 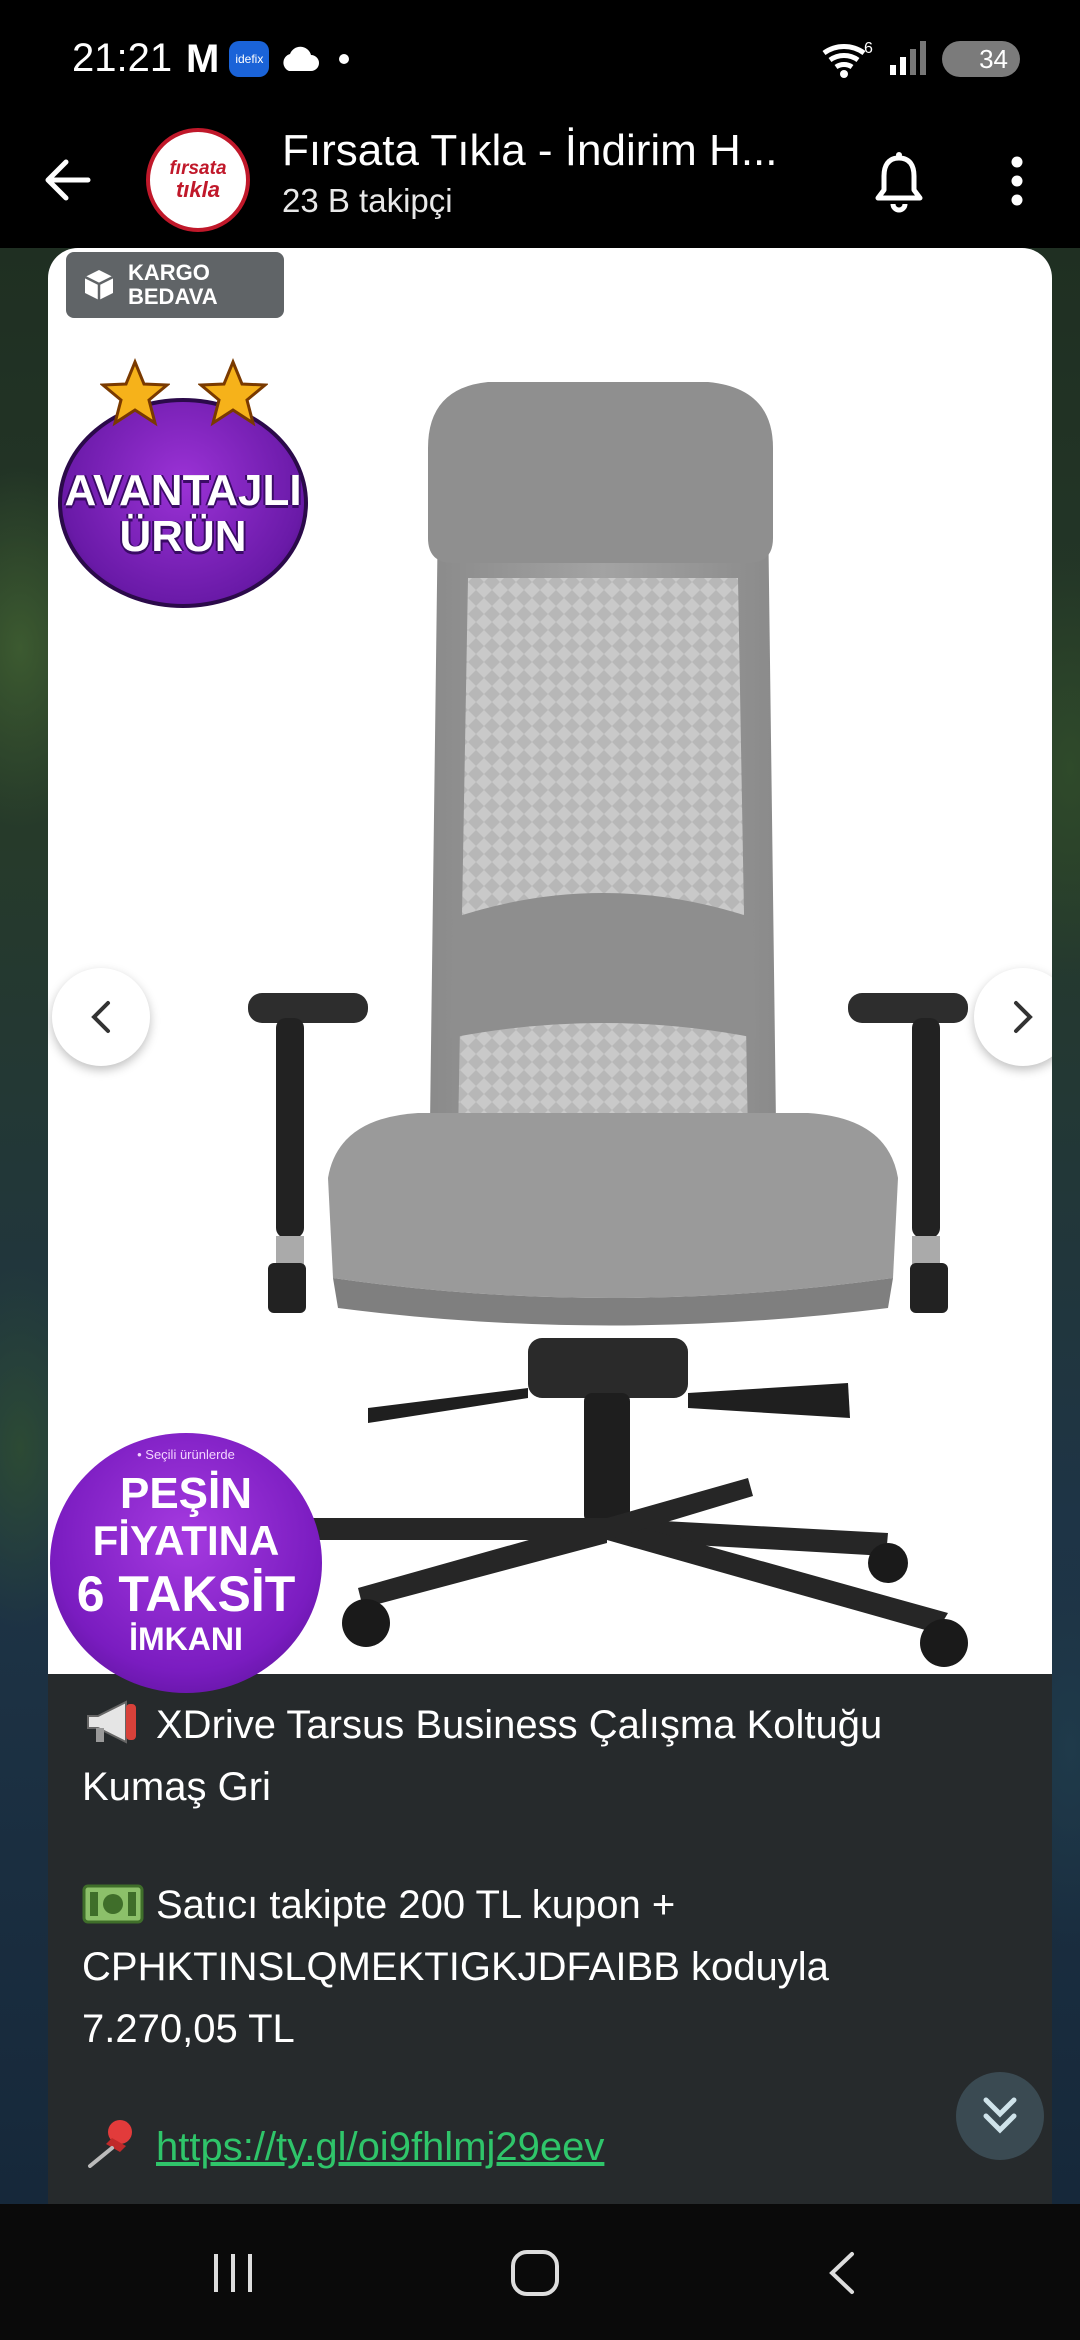 What do you see at coordinates (233, 2273) in the screenshot?
I see `recent-apps-icon` at bounding box center [233, 2273].